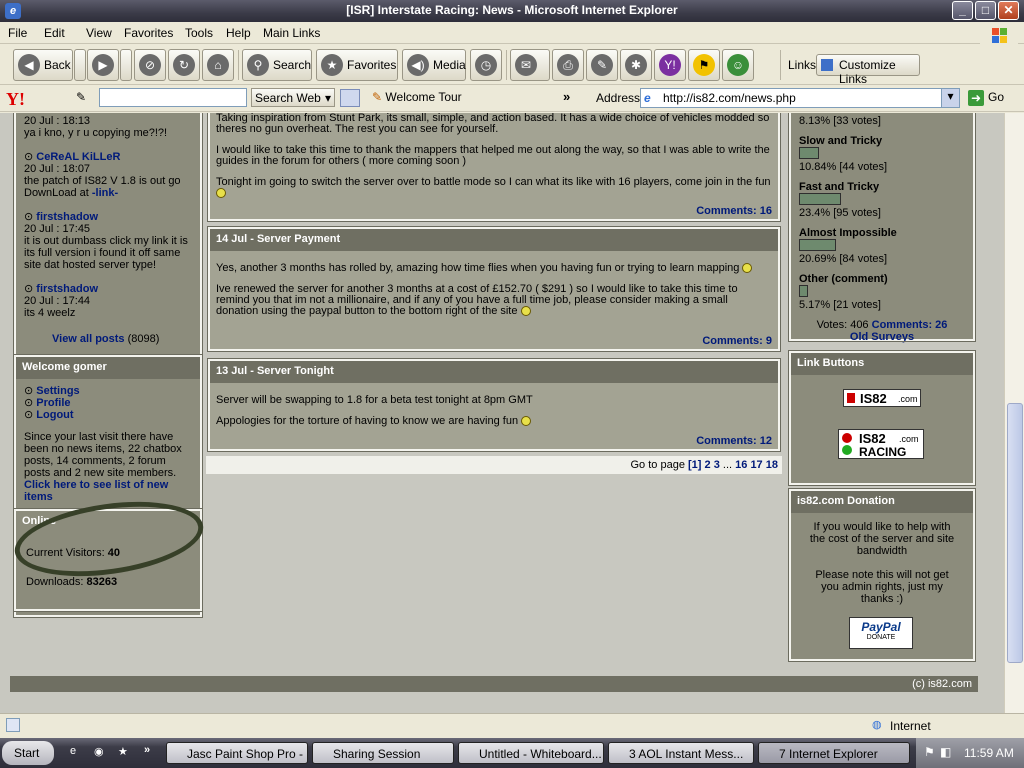 This screenshot has height=768, width=1024. I want to click on start-button: Start, so click(28, 753).